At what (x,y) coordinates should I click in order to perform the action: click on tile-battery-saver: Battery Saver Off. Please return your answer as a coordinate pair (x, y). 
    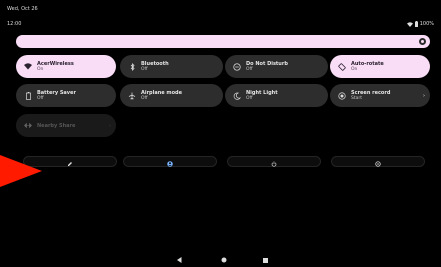
    Looking at the image, I should click on (66, 95).